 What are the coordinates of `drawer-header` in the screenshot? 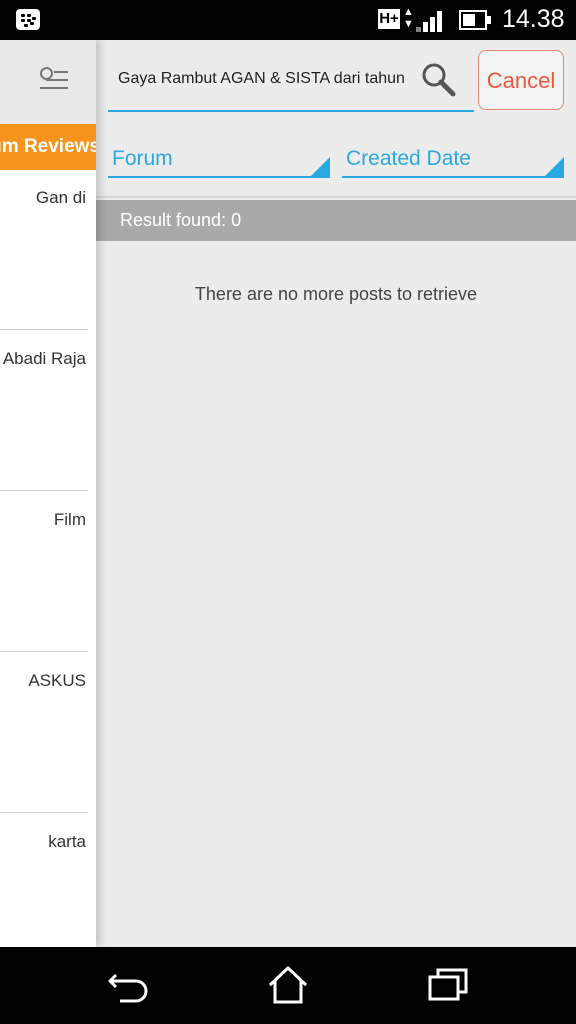 It's located at (48, 82).